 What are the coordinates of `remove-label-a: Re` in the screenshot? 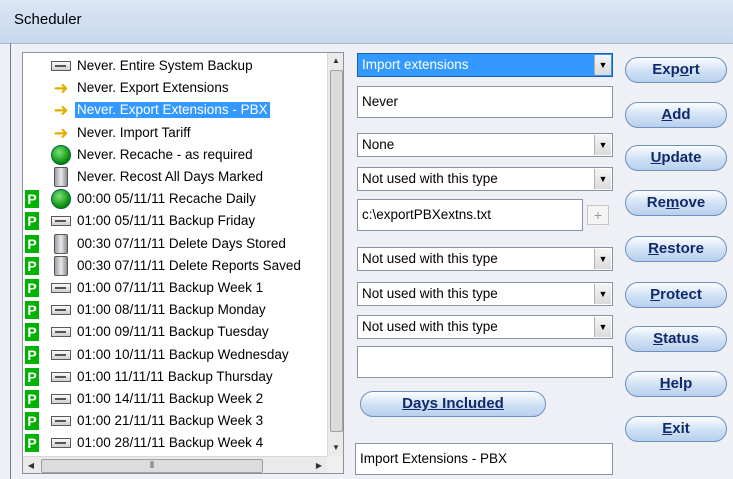 It's located at (656, 202).